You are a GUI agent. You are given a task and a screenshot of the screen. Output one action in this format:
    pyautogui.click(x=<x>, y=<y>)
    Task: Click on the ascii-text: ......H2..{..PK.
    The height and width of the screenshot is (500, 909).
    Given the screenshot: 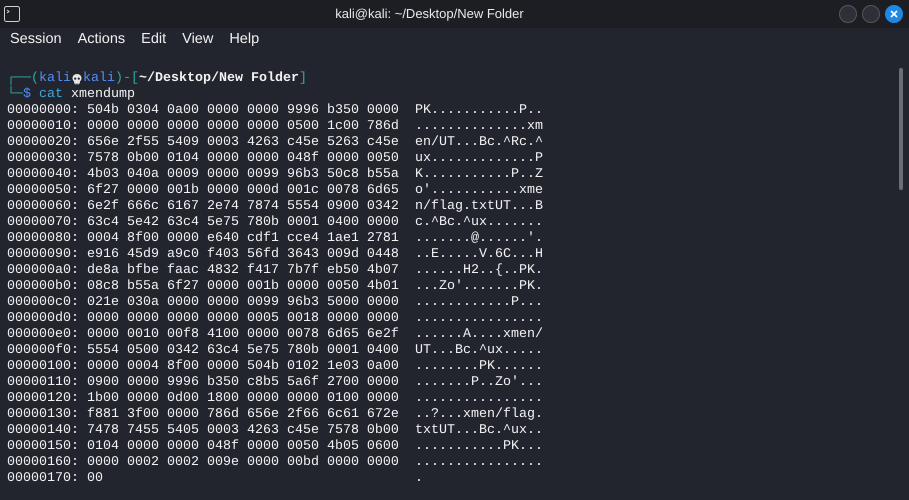 What is the action you would take?
    pyautogui.click(x=479, y=271)
    